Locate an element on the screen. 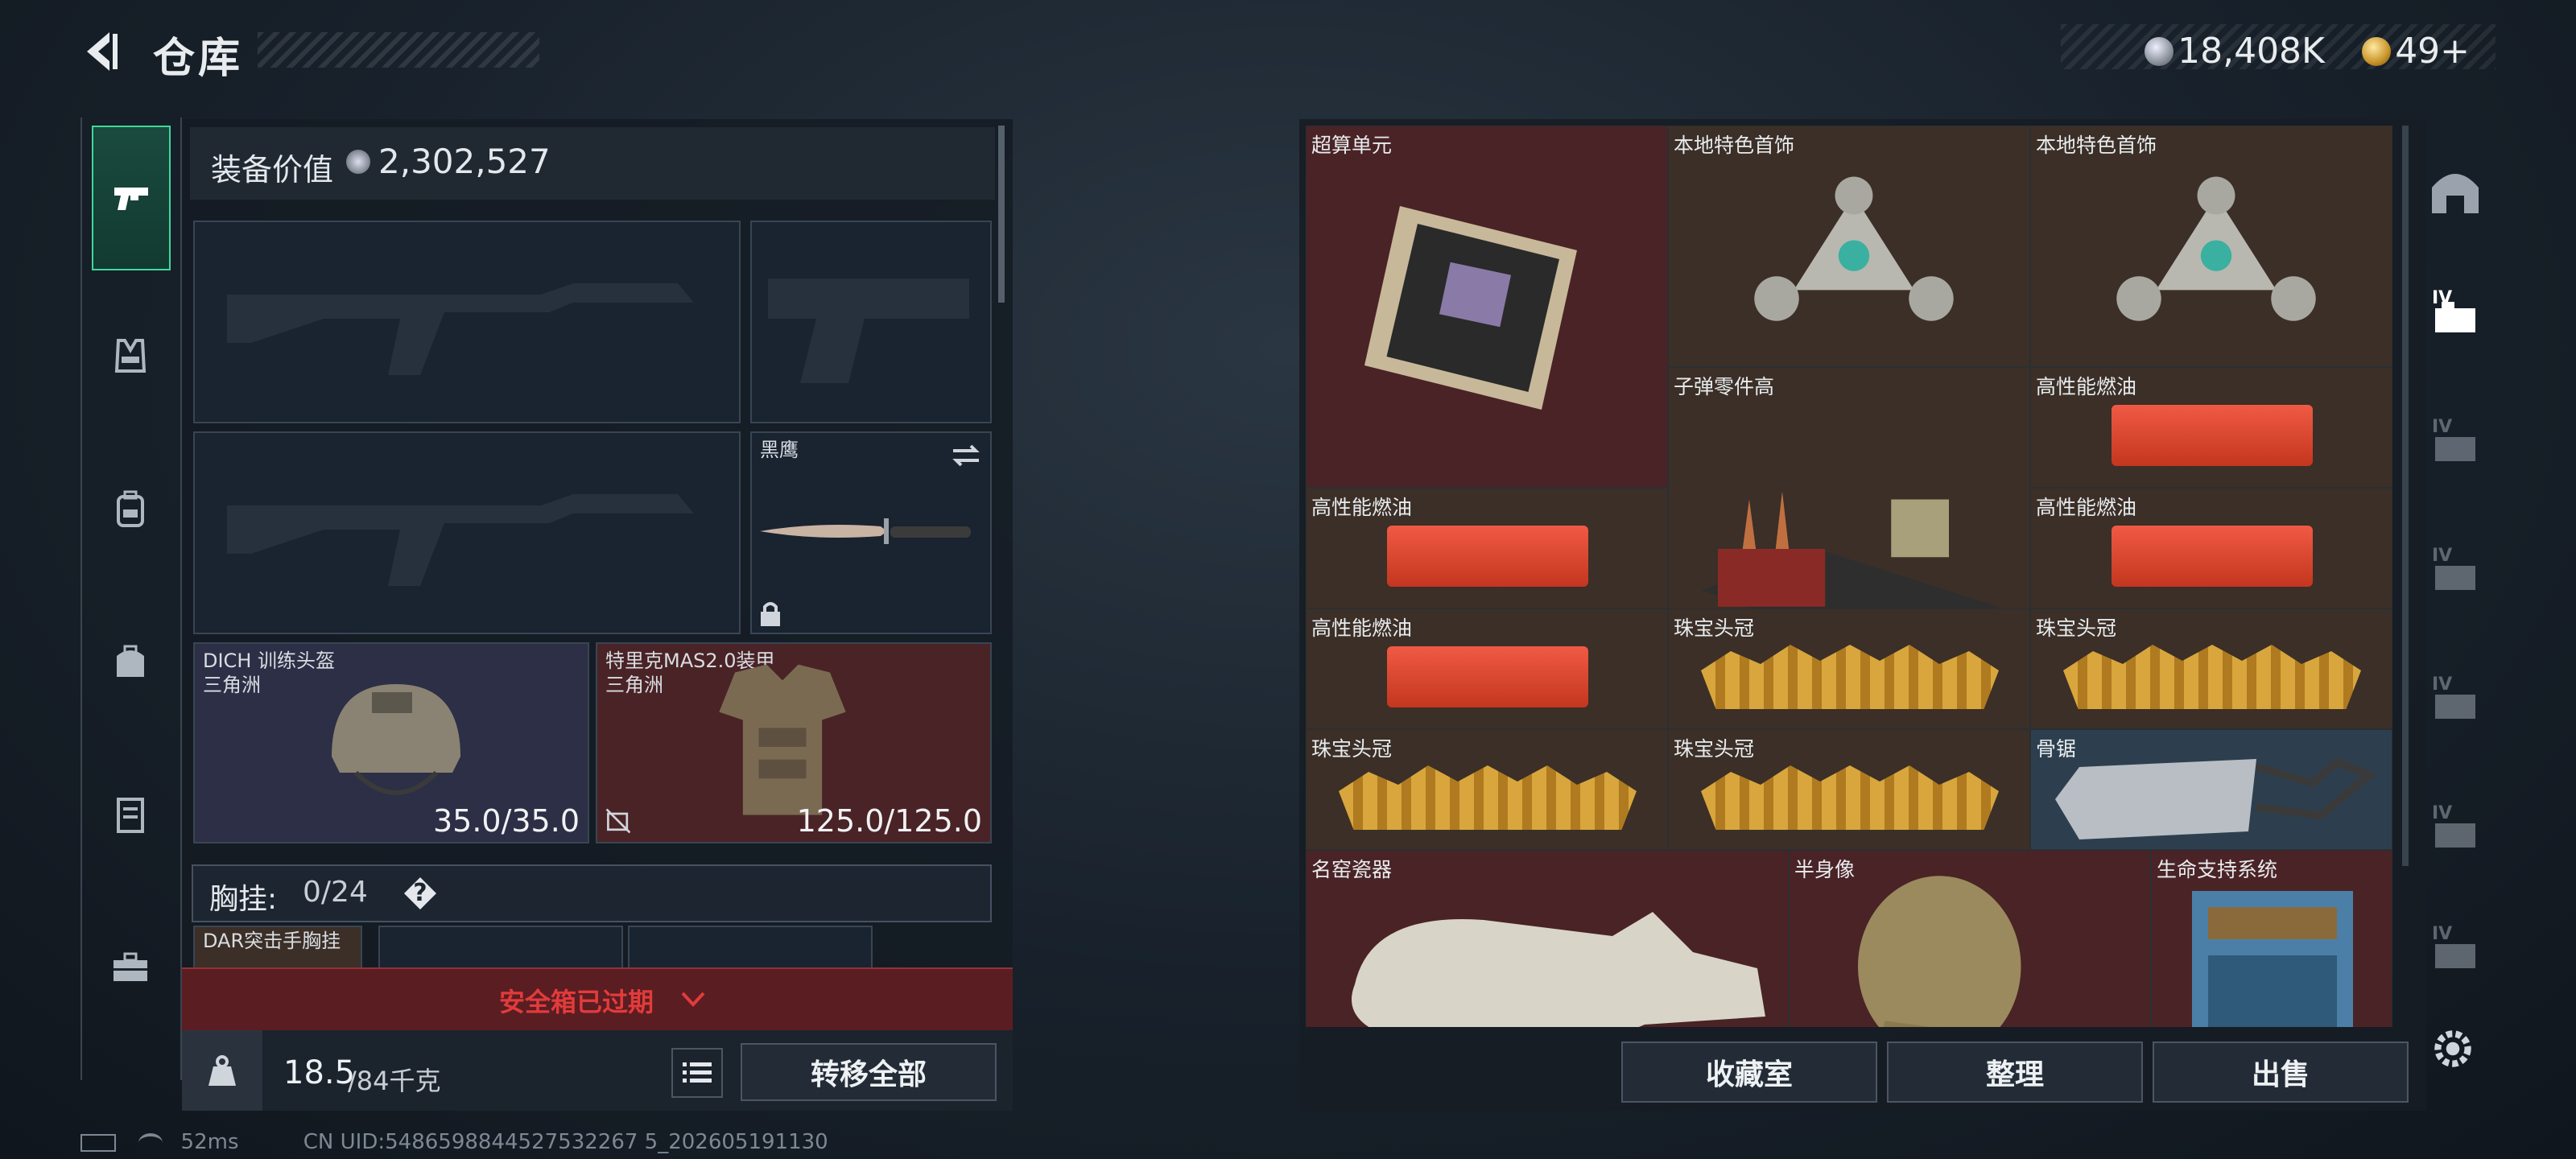 The width and height of the screenshot is (2576, 1159). safe-box-expired-text: 安全箱已过期 is located at coordinates (576, 1002).